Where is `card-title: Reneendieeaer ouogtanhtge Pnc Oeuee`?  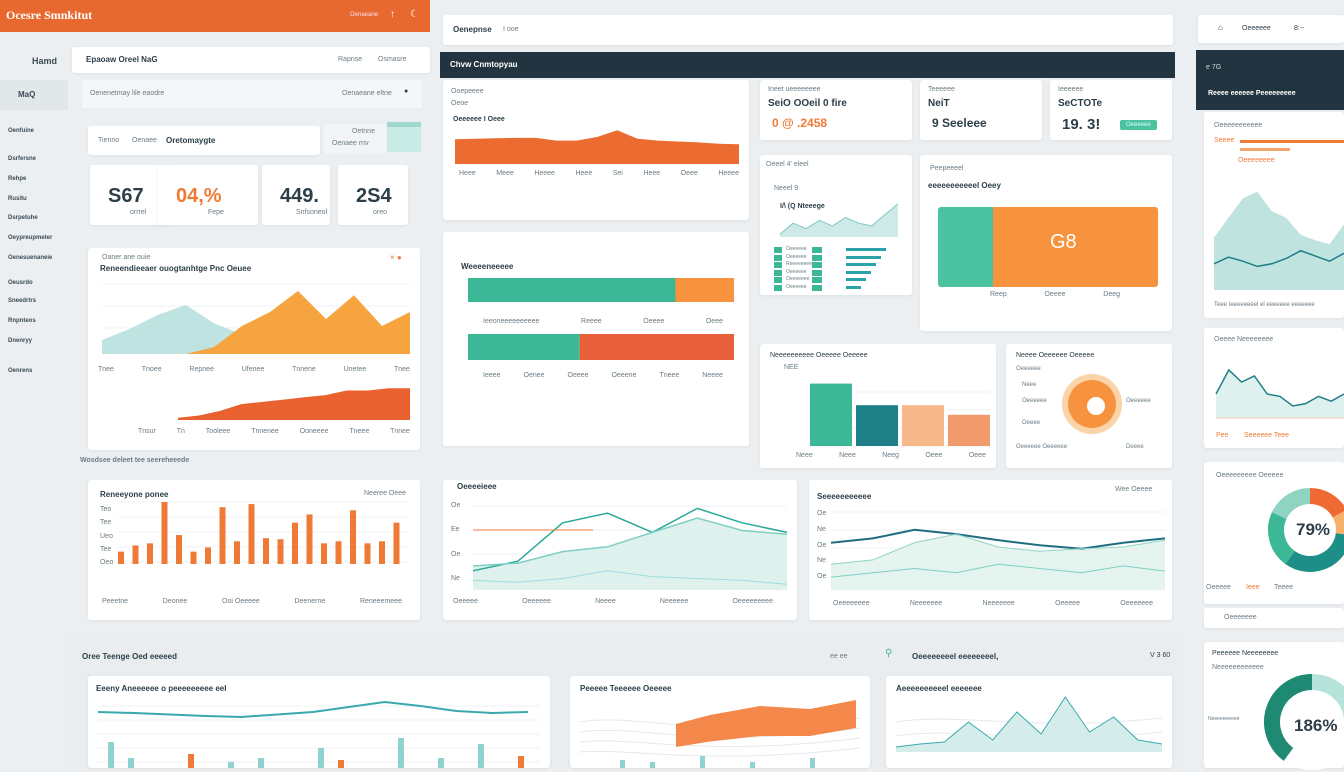
card-title: Reneendieeaer ouogtanhtge Pnc Oeuee is located at coordinates (176, 268).